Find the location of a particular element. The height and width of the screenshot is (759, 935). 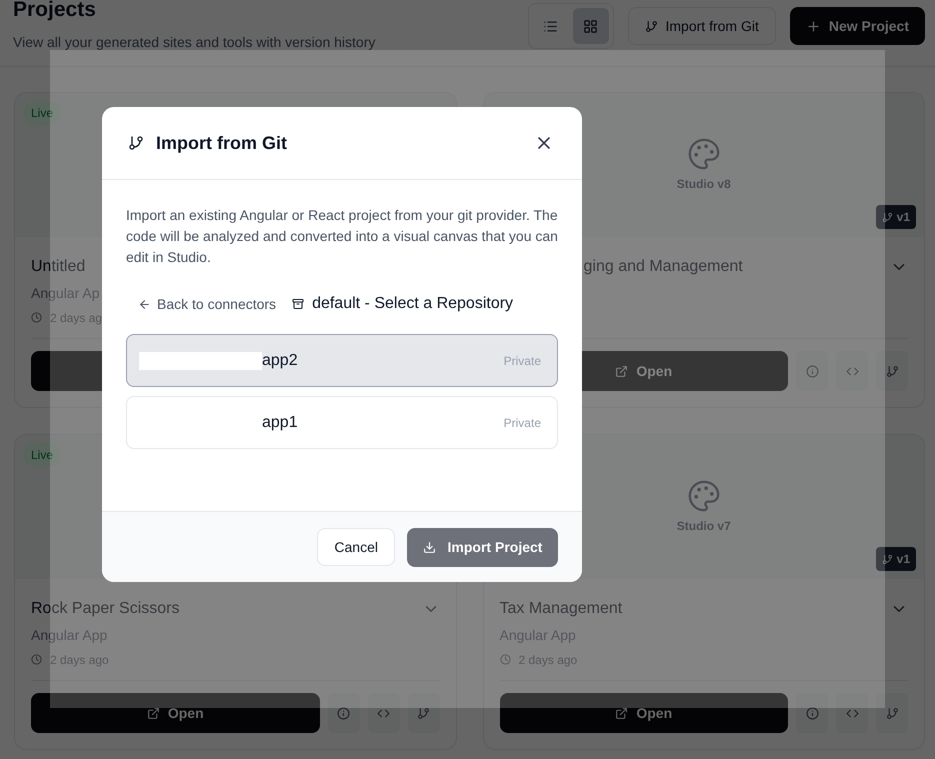

page-title: Projects is located at coordinates (55, 11).